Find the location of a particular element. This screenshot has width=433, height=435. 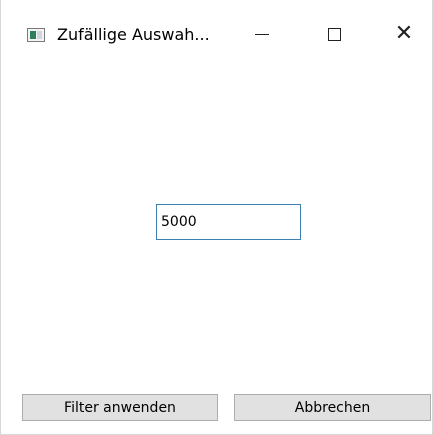

app-icon-right-pane is located at coordinates (39, 35).